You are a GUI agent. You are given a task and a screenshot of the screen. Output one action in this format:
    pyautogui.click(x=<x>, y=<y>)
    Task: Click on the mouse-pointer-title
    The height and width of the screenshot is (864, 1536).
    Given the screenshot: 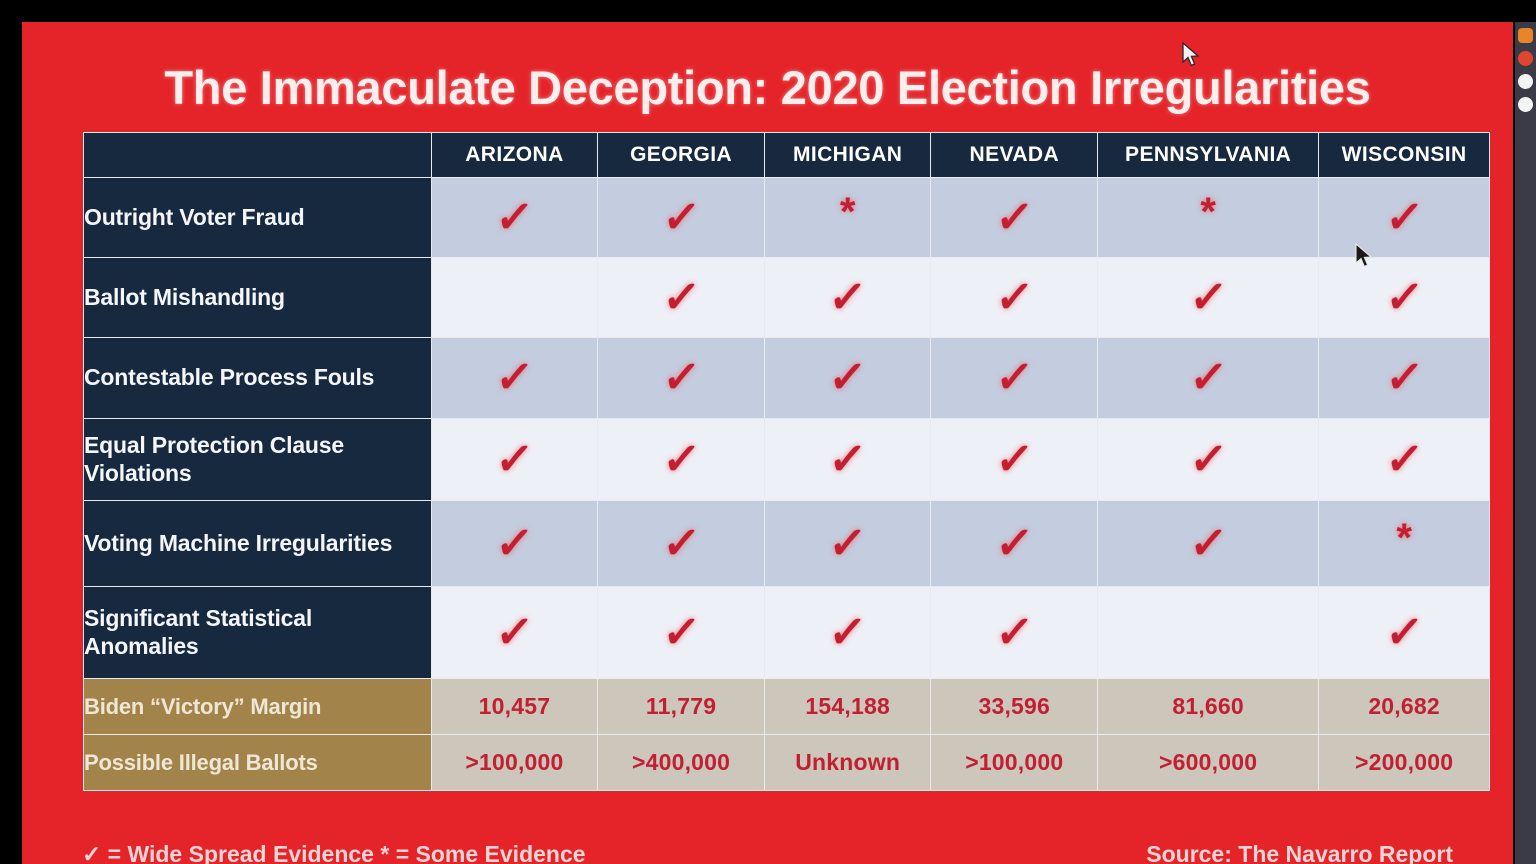 What is the action you would take?
    pyautogui.click(x=1191, y=54)
    